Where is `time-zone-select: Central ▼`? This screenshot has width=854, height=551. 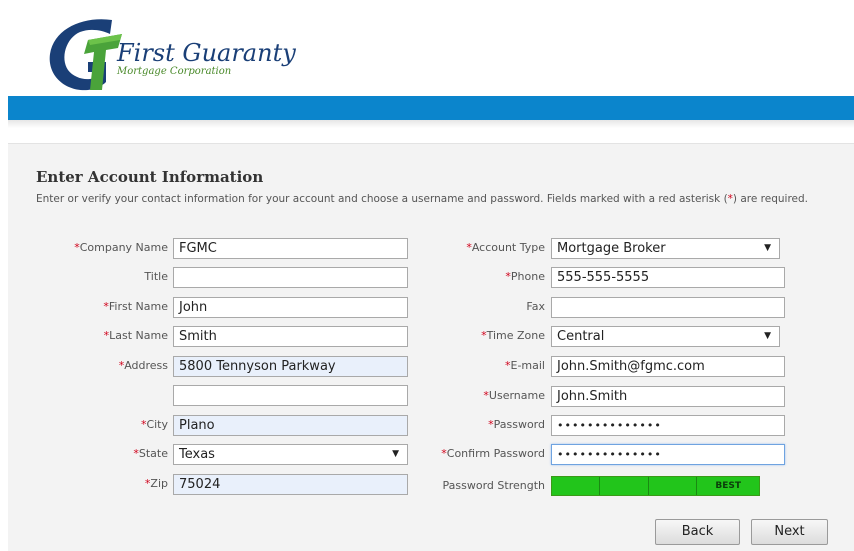 time-zone-select: Central ▼ is located at coordinates (665, 336).